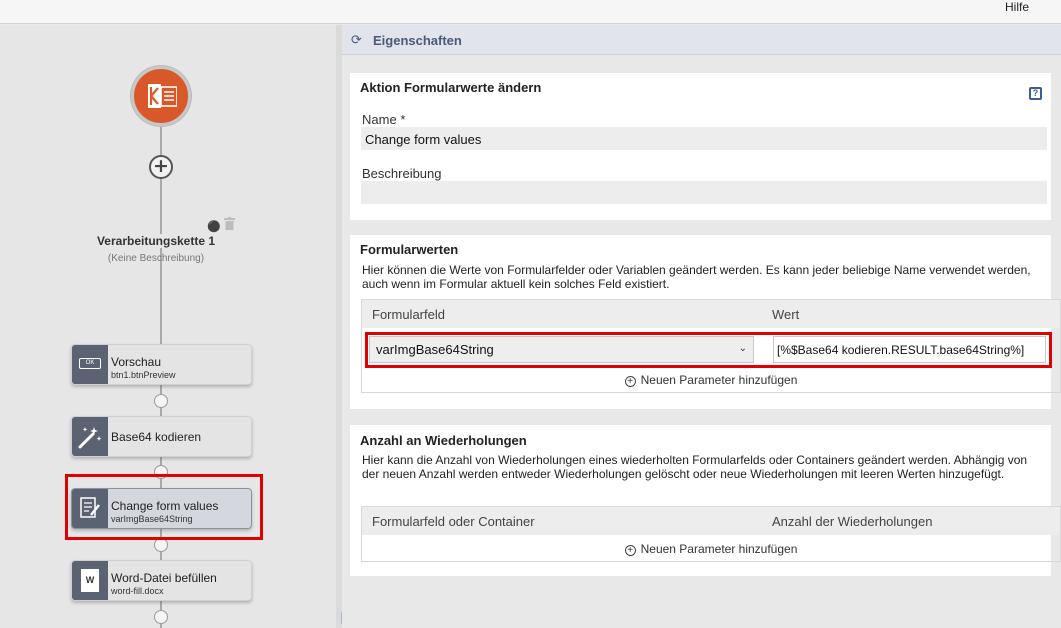  Describe the element at coordinates (909, 349) in the screenshot. I see `value-input: [%$Base64 kodieren.RESULT.base64String%]` at that location.